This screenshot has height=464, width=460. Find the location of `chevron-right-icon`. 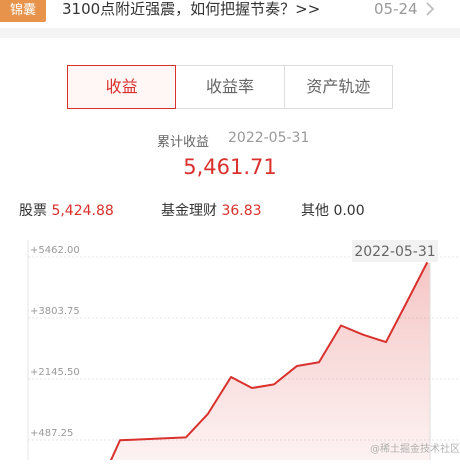

chevron-right-icon is located at coordinates (430, 9).